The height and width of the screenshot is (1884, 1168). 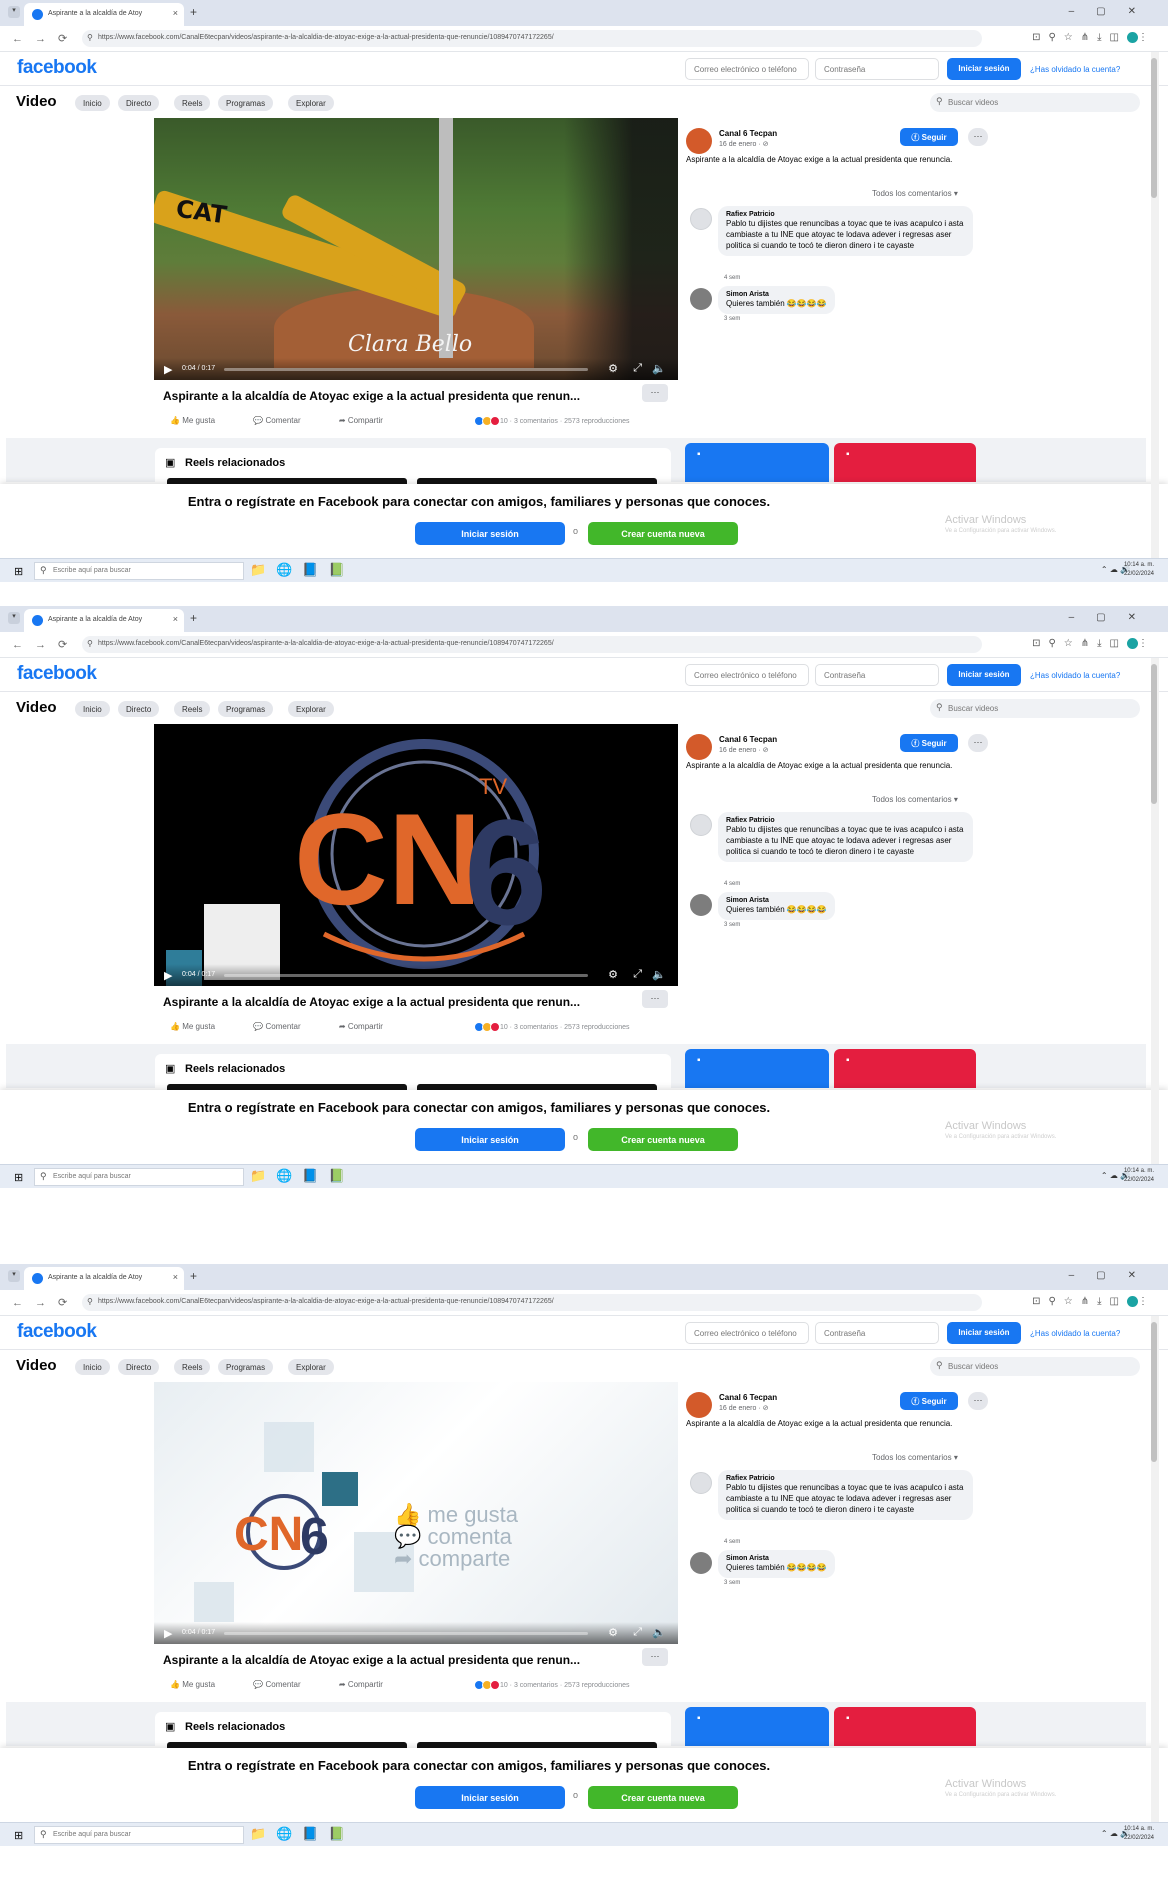 What do you see at coordinates (1113, 11) in the screenshot?
I see `window-controls: –▢✕` at bounding box center [1113, 11].